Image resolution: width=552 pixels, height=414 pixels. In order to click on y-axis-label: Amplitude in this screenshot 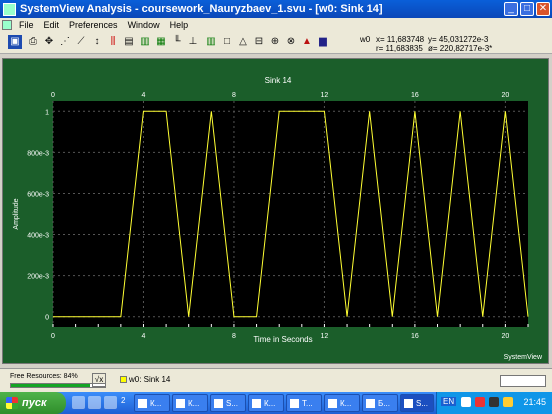, I will do `click(16, 213)`.